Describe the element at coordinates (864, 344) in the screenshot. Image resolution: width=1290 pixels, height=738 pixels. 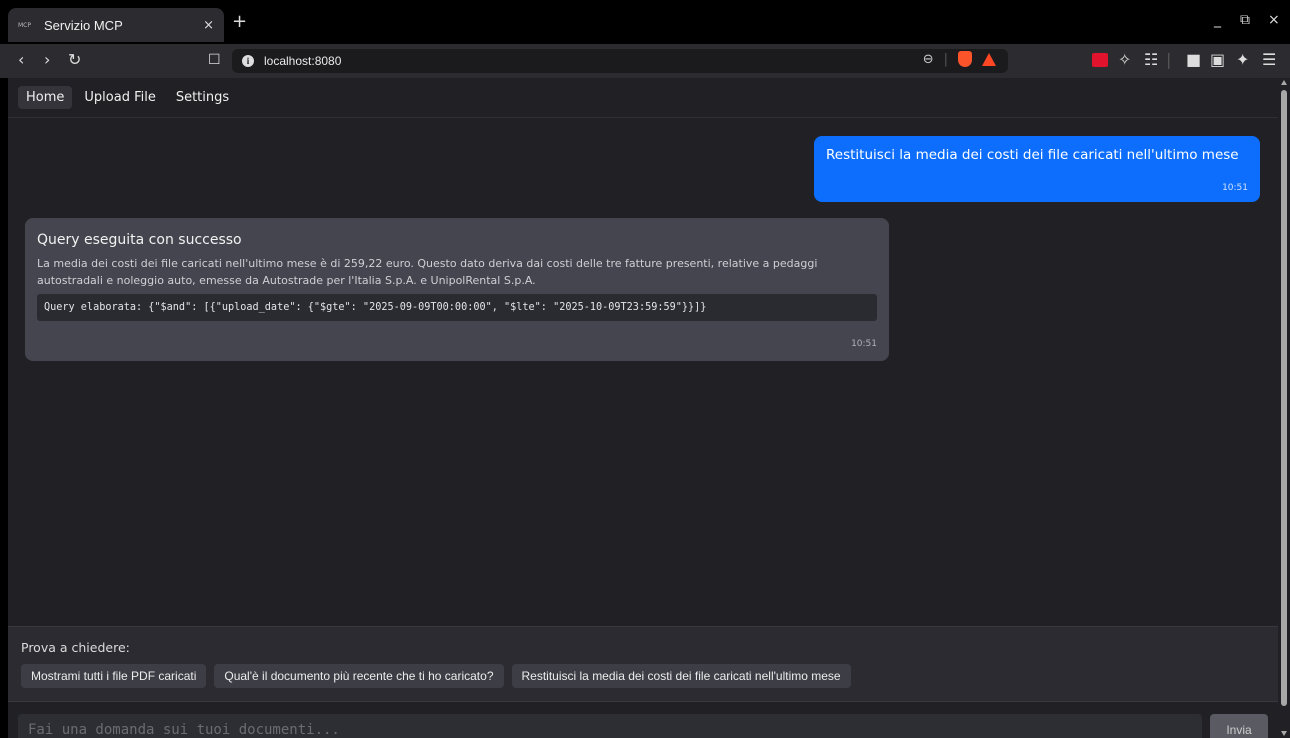
I see `bot-message-time: 10:51` at that location.